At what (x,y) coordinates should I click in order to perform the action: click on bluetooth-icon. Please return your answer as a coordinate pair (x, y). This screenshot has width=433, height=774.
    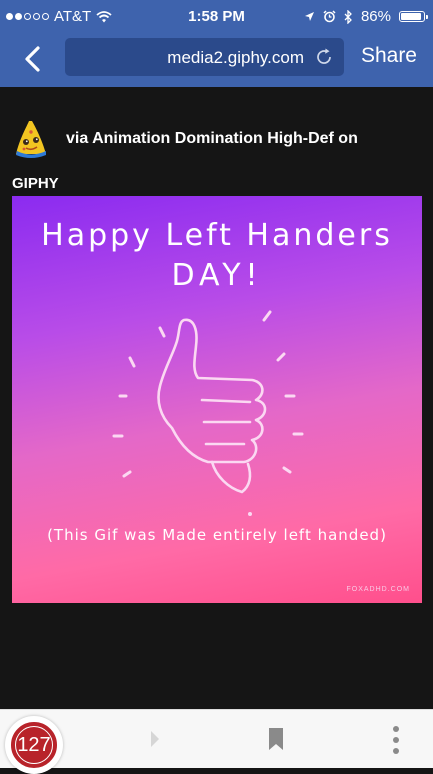
    Looking at the image, I should click on (348, 16).